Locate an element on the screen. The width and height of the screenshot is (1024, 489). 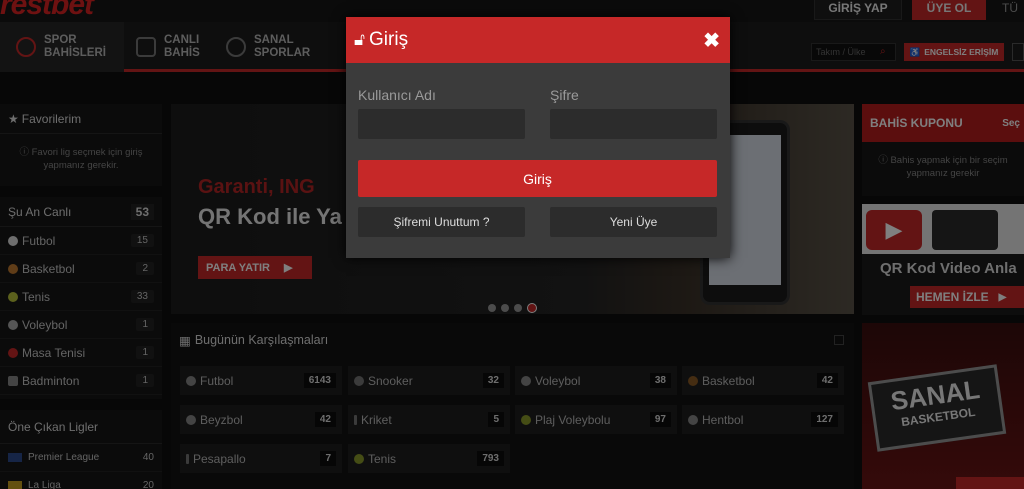
username-label: Kullanıcı Adı is located at coordinates (397, 95).